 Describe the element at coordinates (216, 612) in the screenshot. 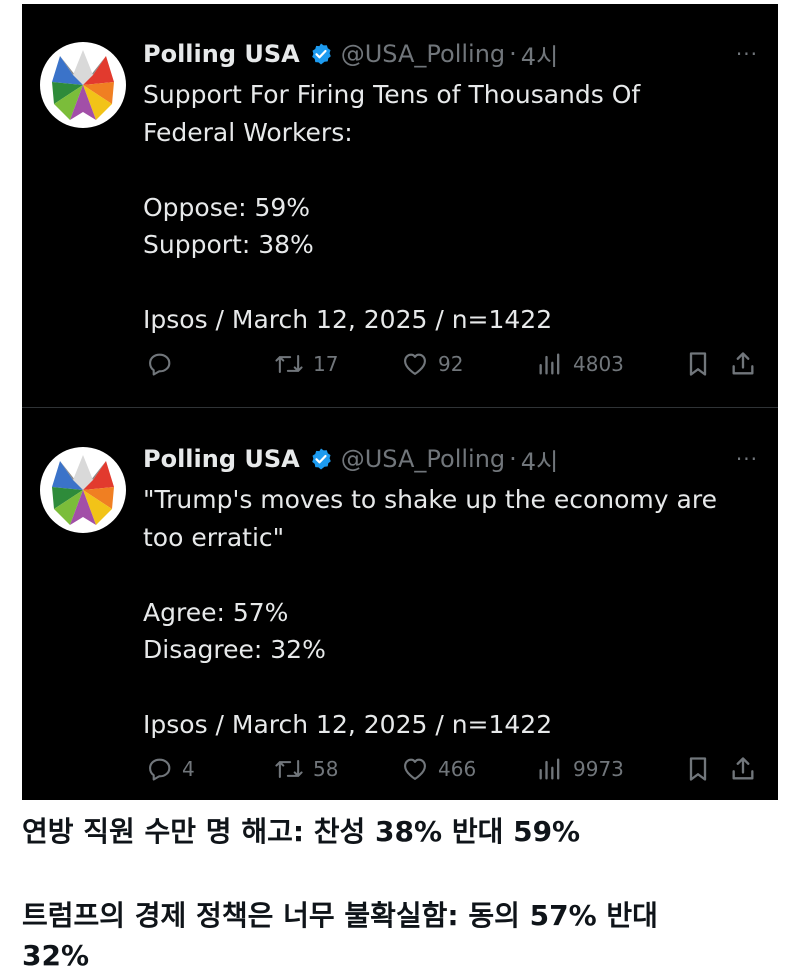

I see `poll-result: Agree: 57%` at that location.